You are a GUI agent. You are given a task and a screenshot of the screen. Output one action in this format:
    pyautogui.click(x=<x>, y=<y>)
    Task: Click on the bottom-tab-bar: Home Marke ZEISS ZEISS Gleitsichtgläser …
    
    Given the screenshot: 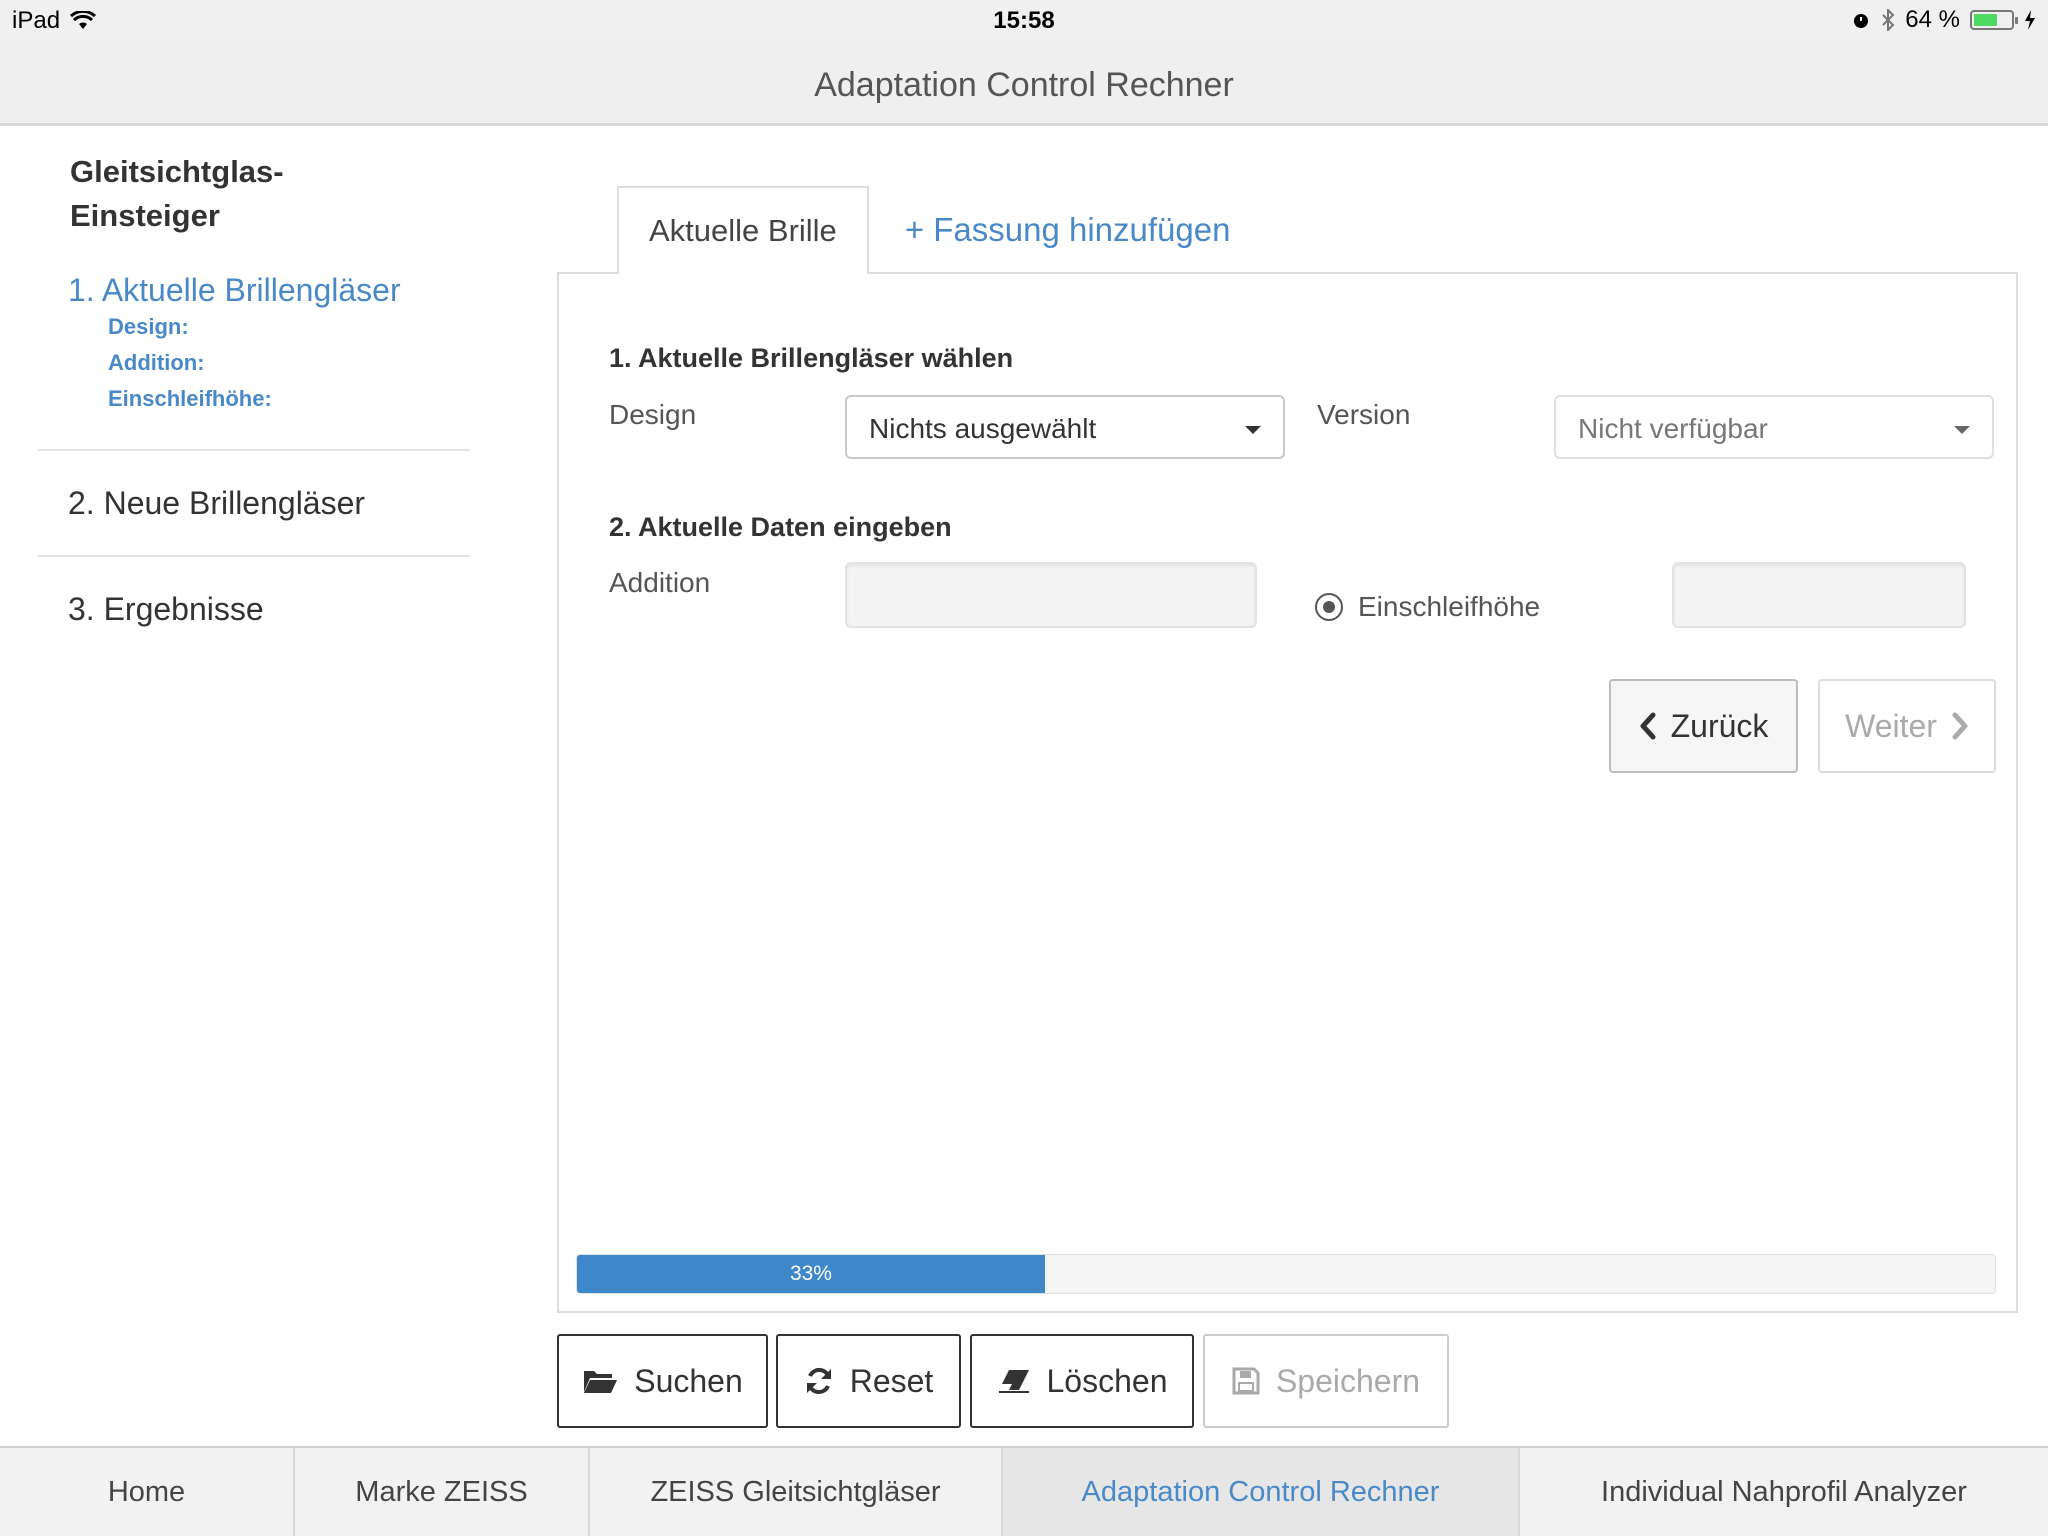 What is the action you would take?
    pyautogui.click(x=1024, y=1491)
    